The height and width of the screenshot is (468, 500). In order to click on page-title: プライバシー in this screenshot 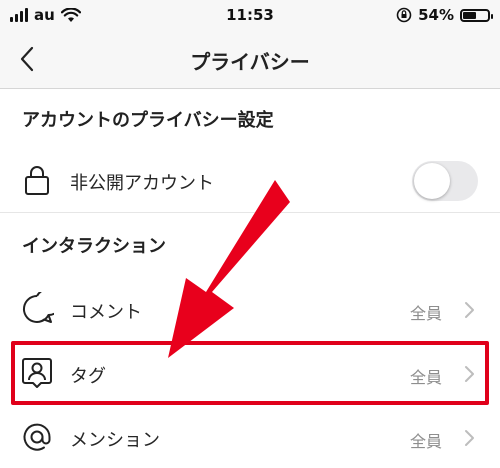, I will do `click(250, 62)`.